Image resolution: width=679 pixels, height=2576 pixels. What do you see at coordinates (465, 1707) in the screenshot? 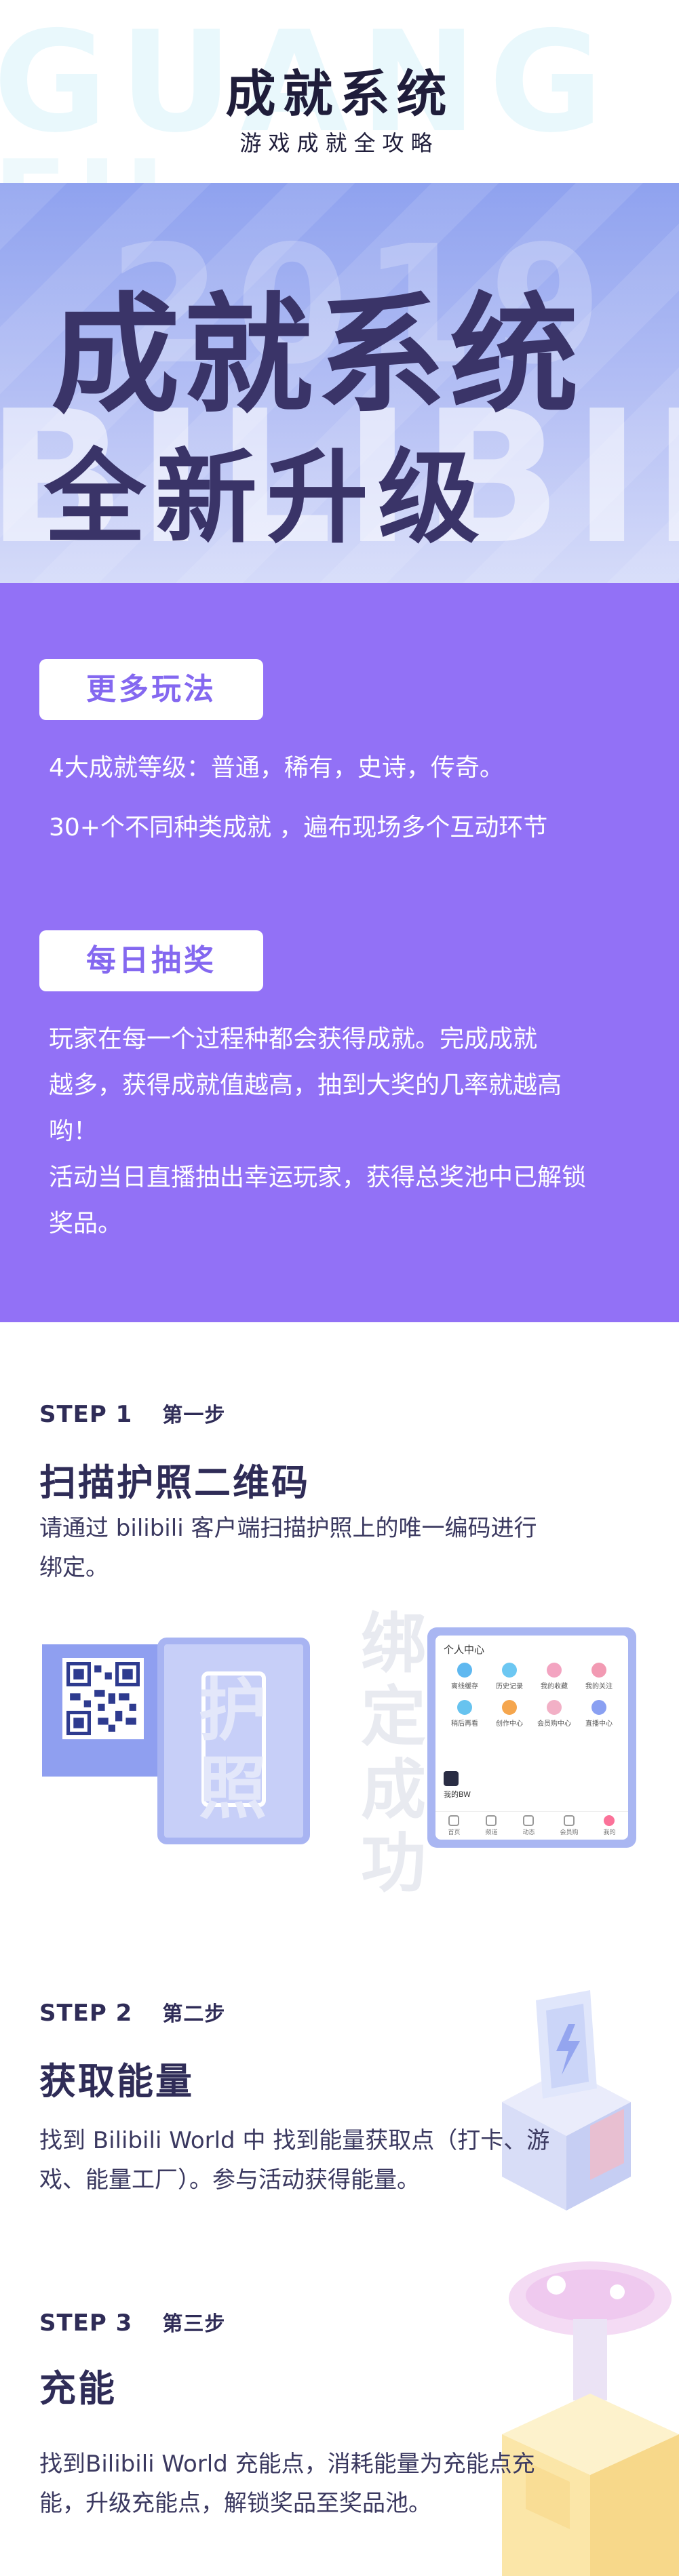
I see `watch-later-icon` at bounding box center [465, 1707].